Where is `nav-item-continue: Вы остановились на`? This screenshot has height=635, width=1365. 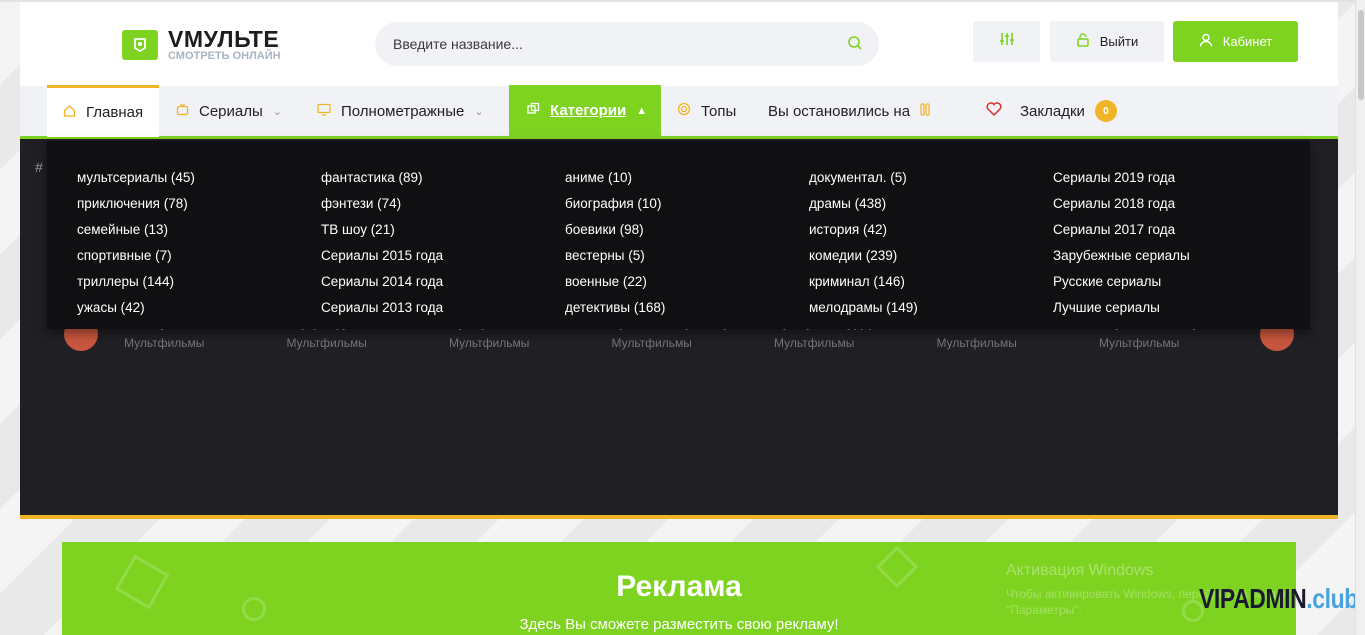 nav-item-continue: Вы остановились на is located at coordinates (849, 111).